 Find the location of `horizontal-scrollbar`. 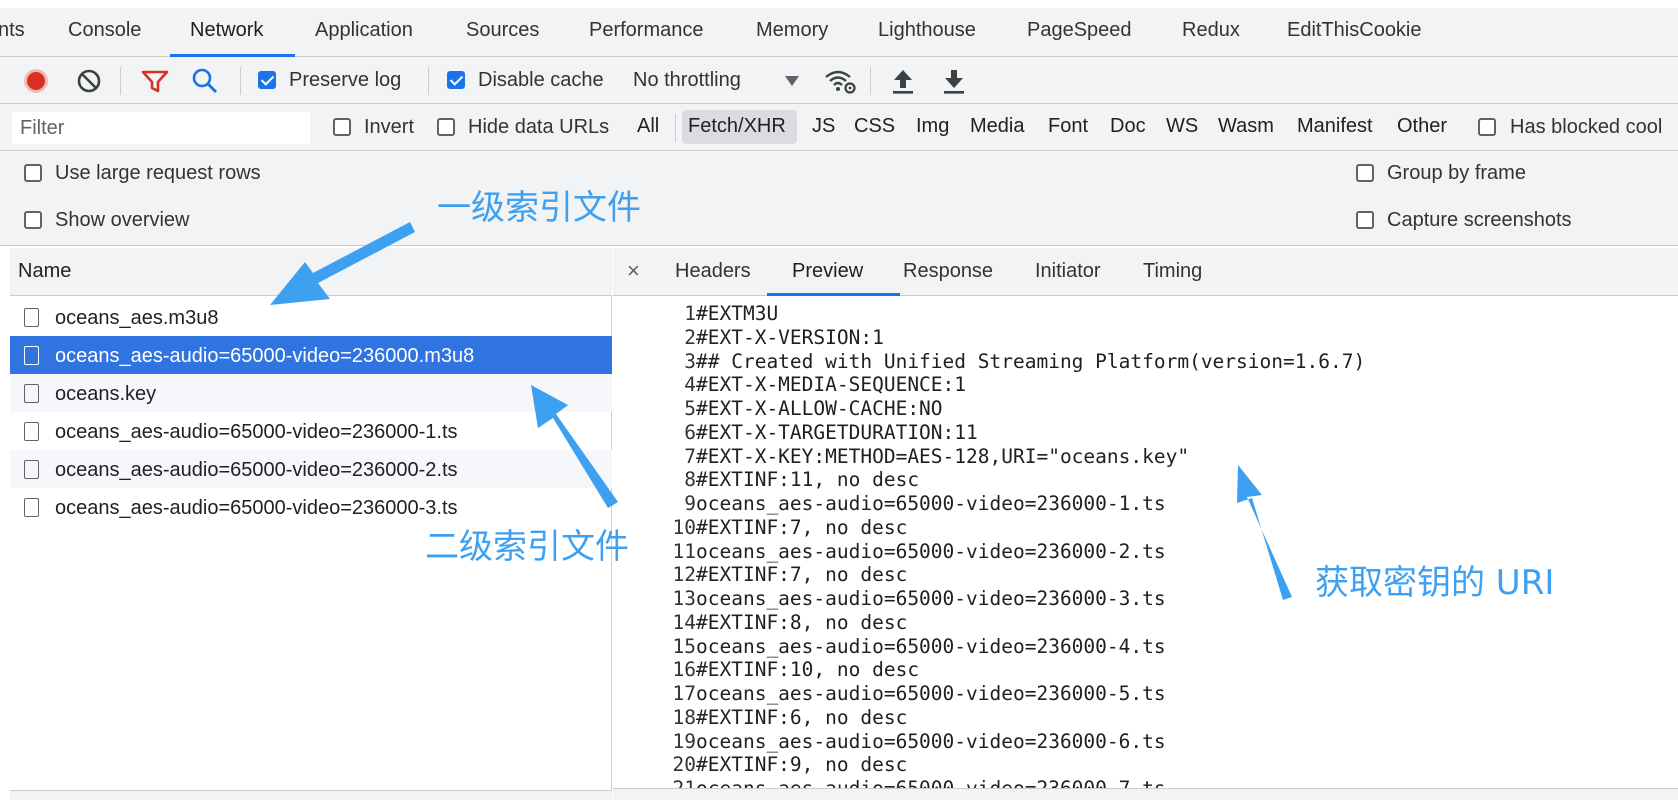

horizontal-scrollbar is located at coordinates (1145, 794).